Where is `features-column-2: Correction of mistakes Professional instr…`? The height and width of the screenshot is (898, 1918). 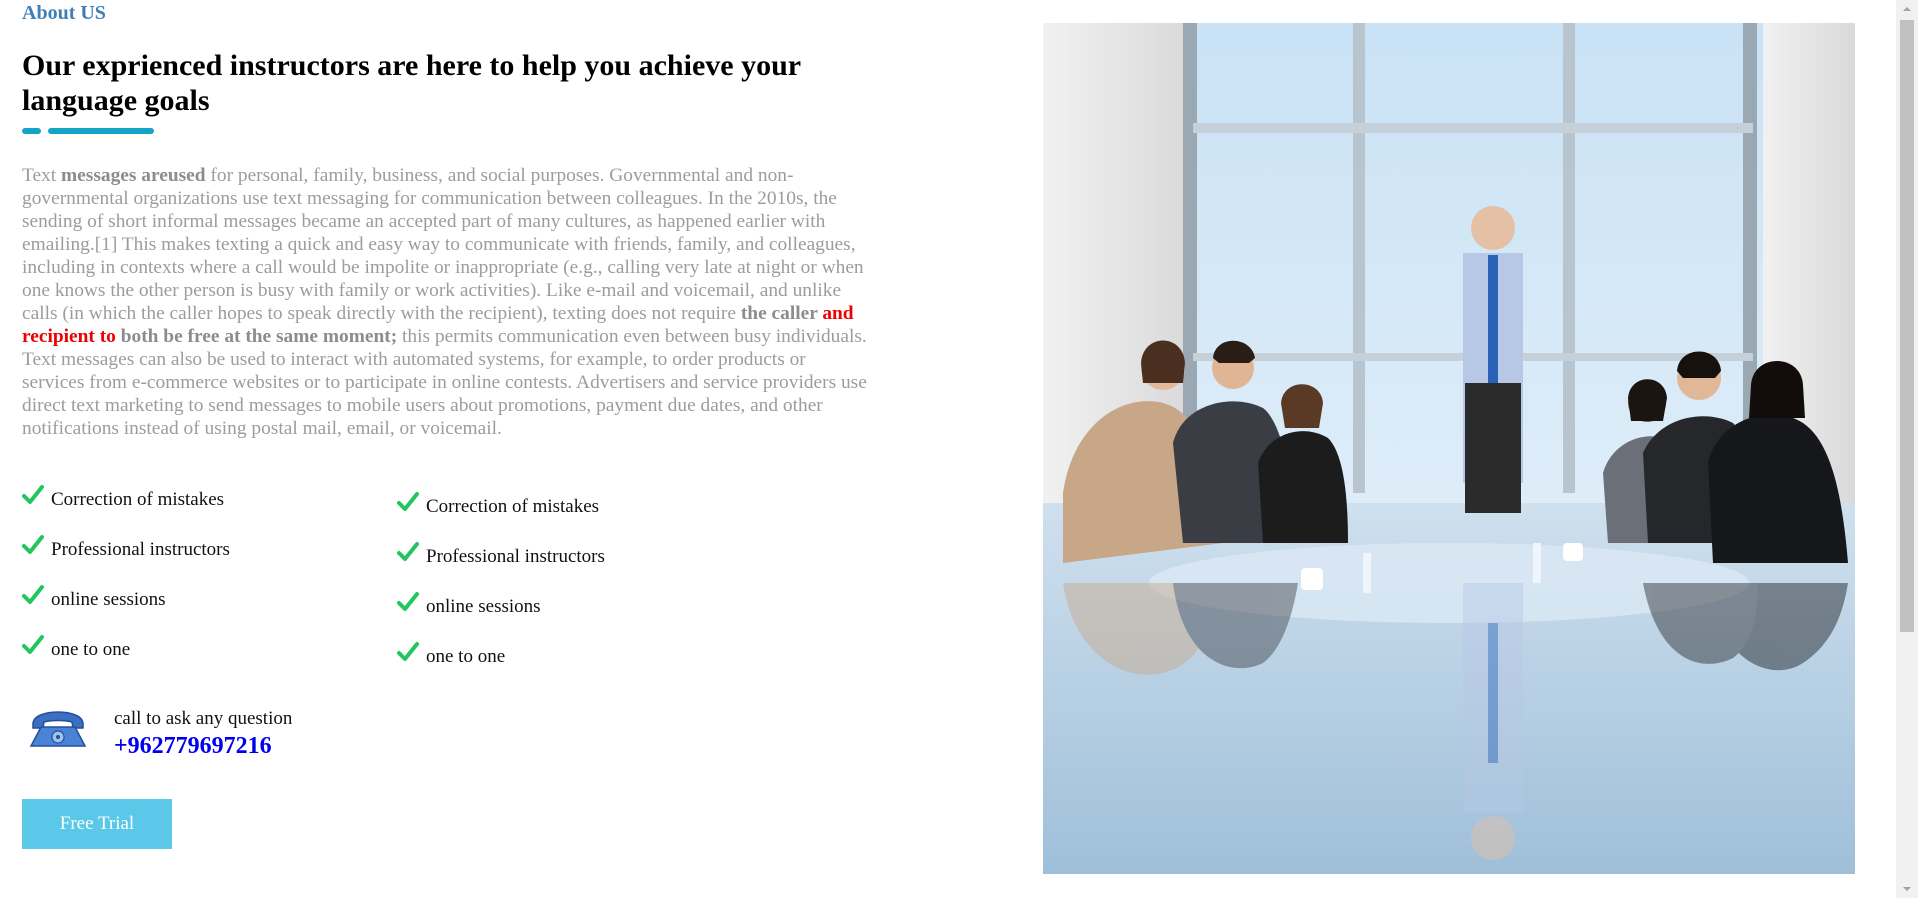 features-column-2: Correction of mistakes Professional instr… is located at coordinates (501, 591).